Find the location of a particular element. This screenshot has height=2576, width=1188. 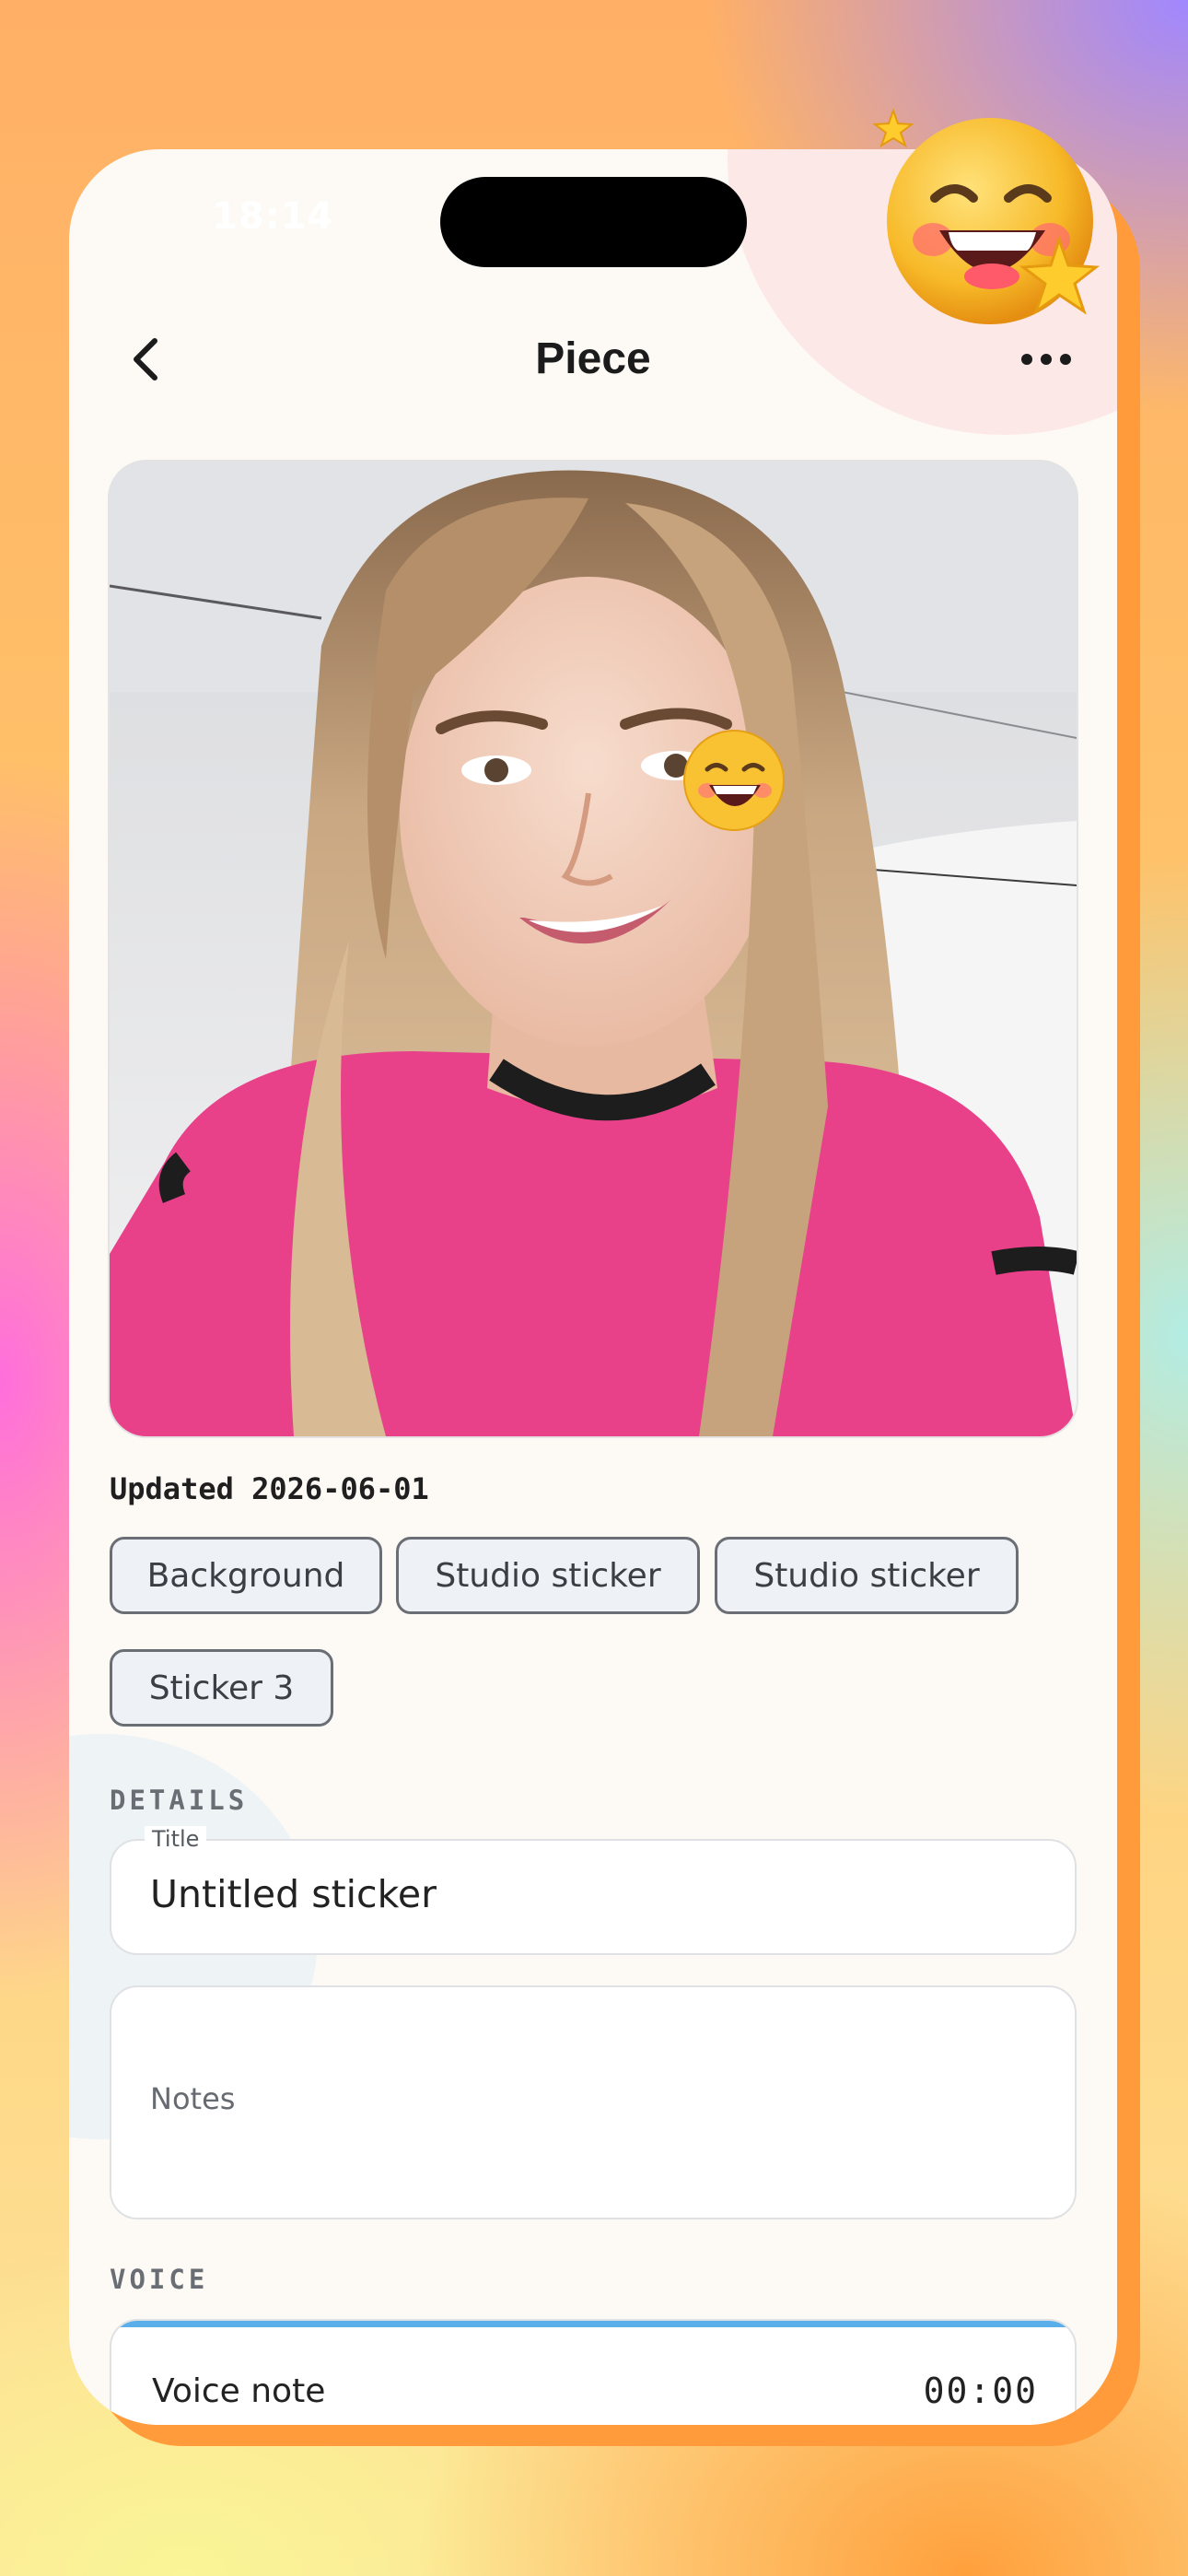

title-input-value: Untitled sticker is located at coordinates (294, 1894).